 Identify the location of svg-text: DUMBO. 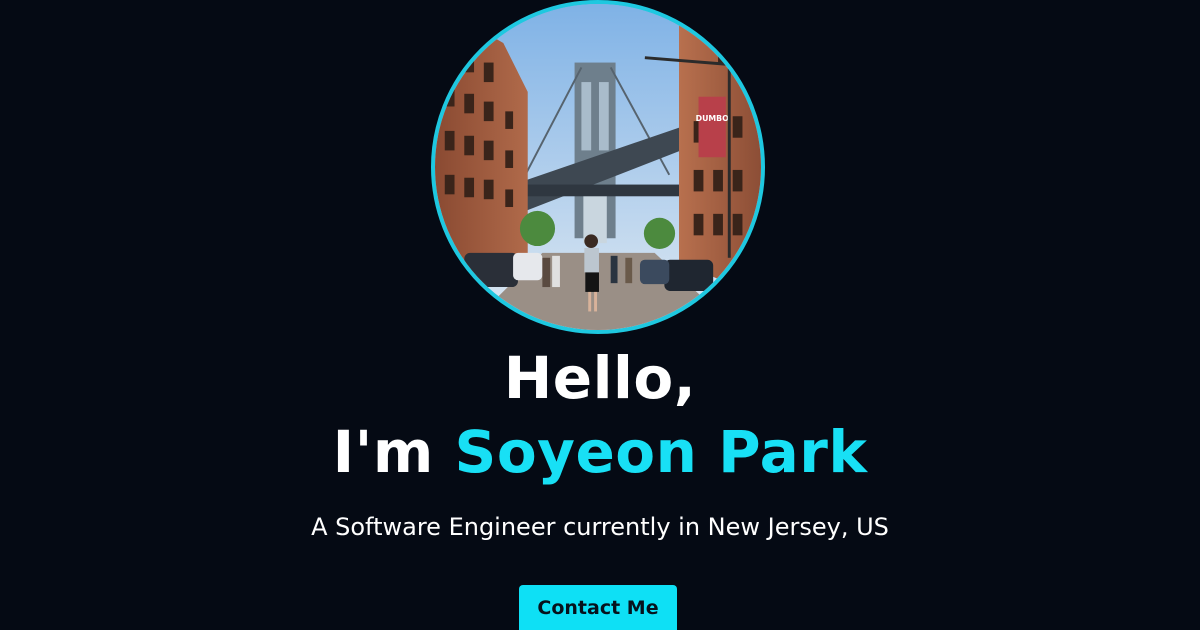
(713, 118).